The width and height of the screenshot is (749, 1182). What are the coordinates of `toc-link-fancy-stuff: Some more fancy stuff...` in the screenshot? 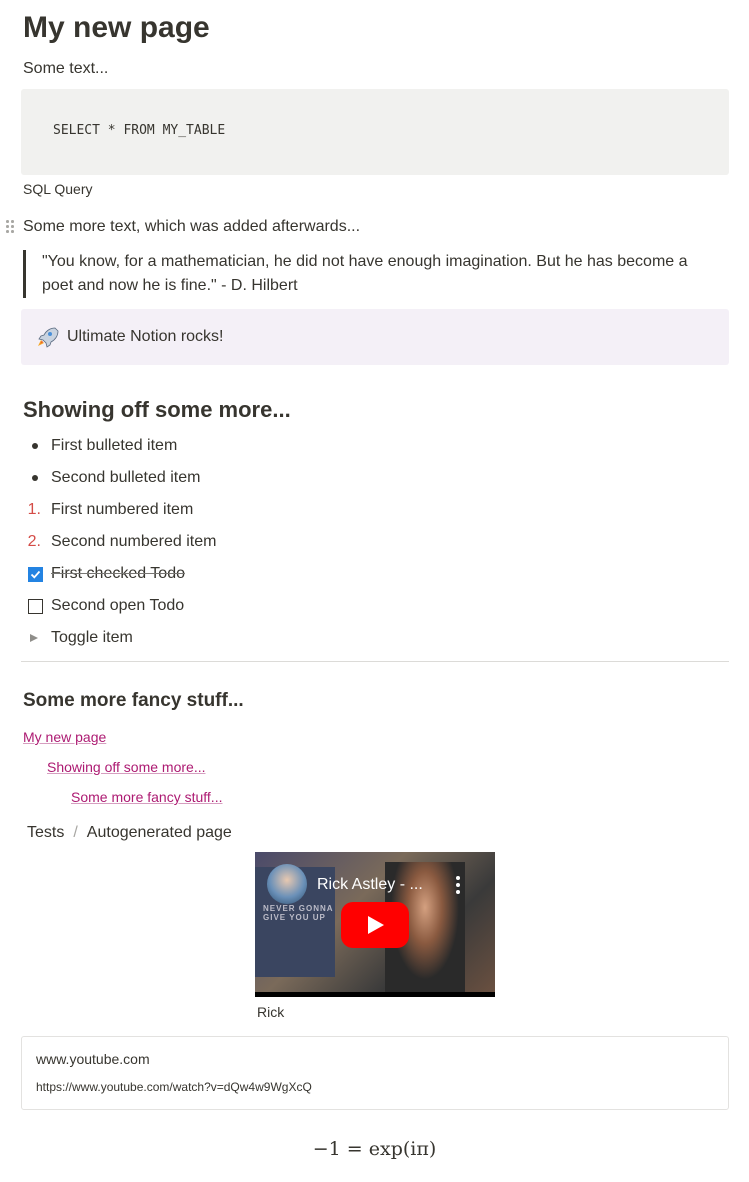 It's located at (146, 797).